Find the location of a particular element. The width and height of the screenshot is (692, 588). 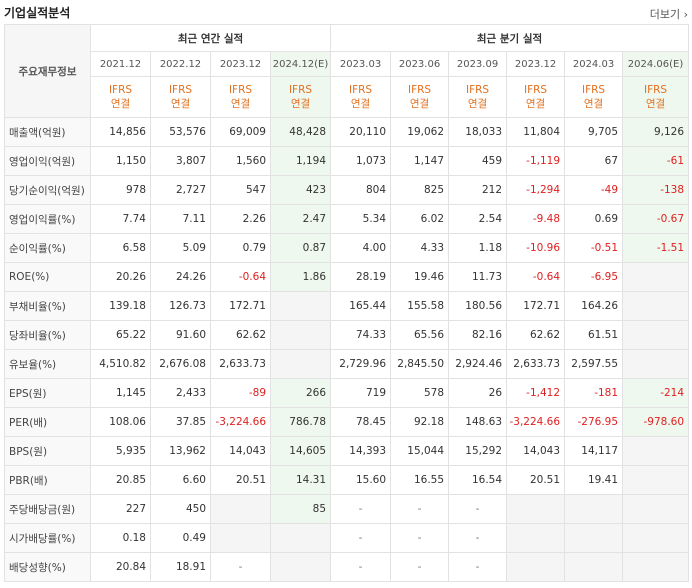

table-cell: 2,676.08 is located at coordinates (180, 364).